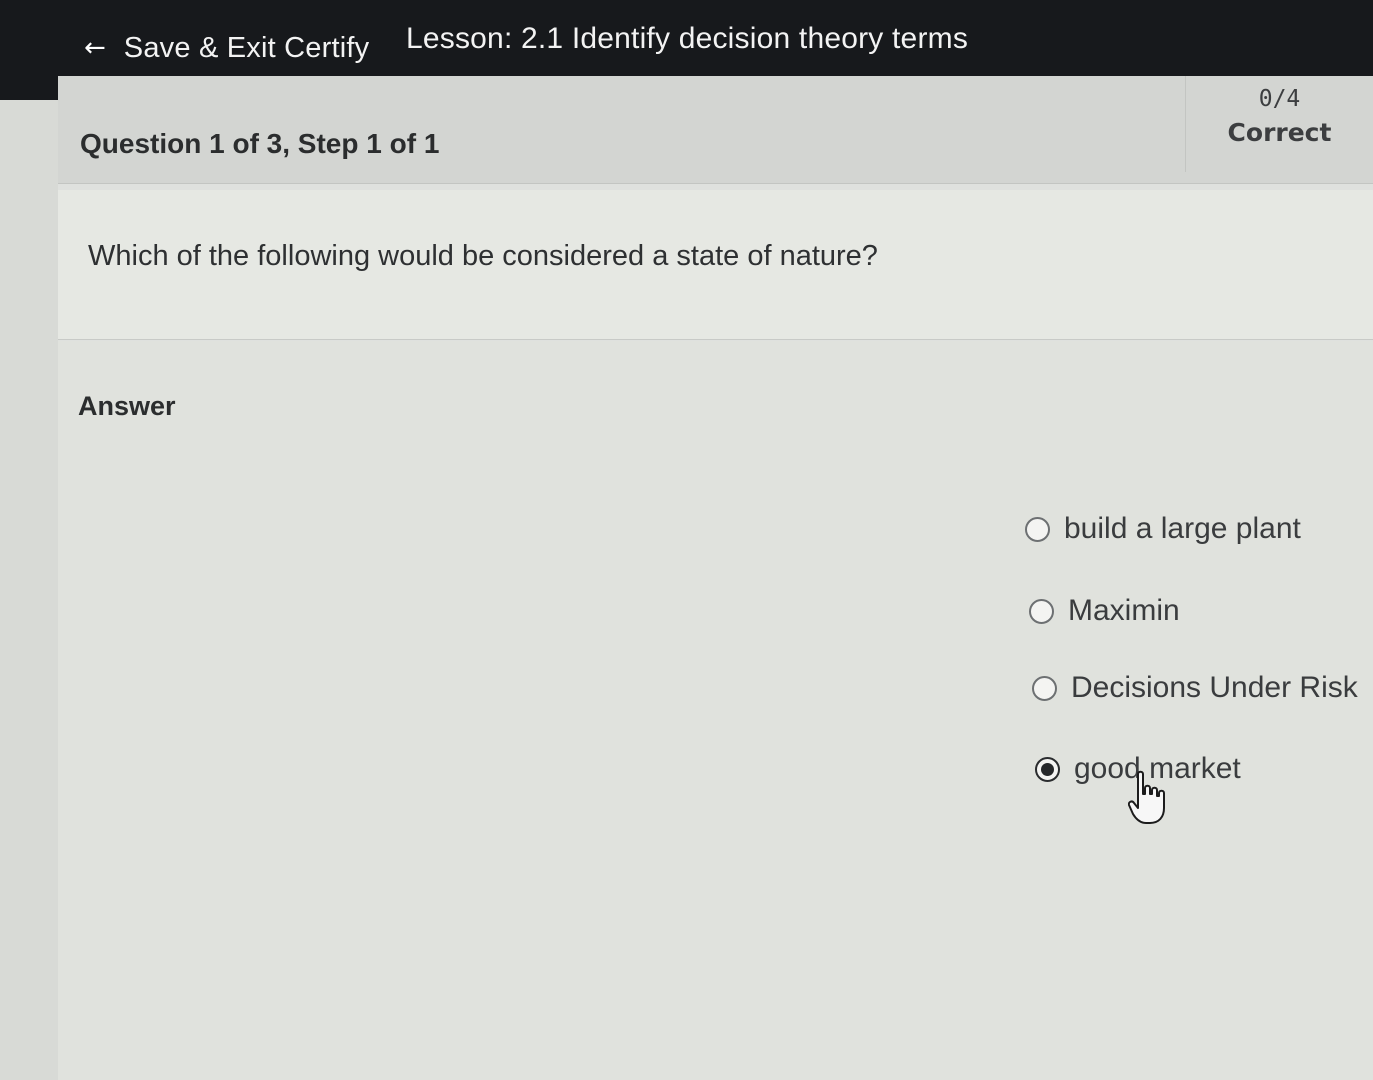  Describe the element at coordinates (1214, 687) in the screenshot. I see `option-label: Decisions Under Risk` at that location.